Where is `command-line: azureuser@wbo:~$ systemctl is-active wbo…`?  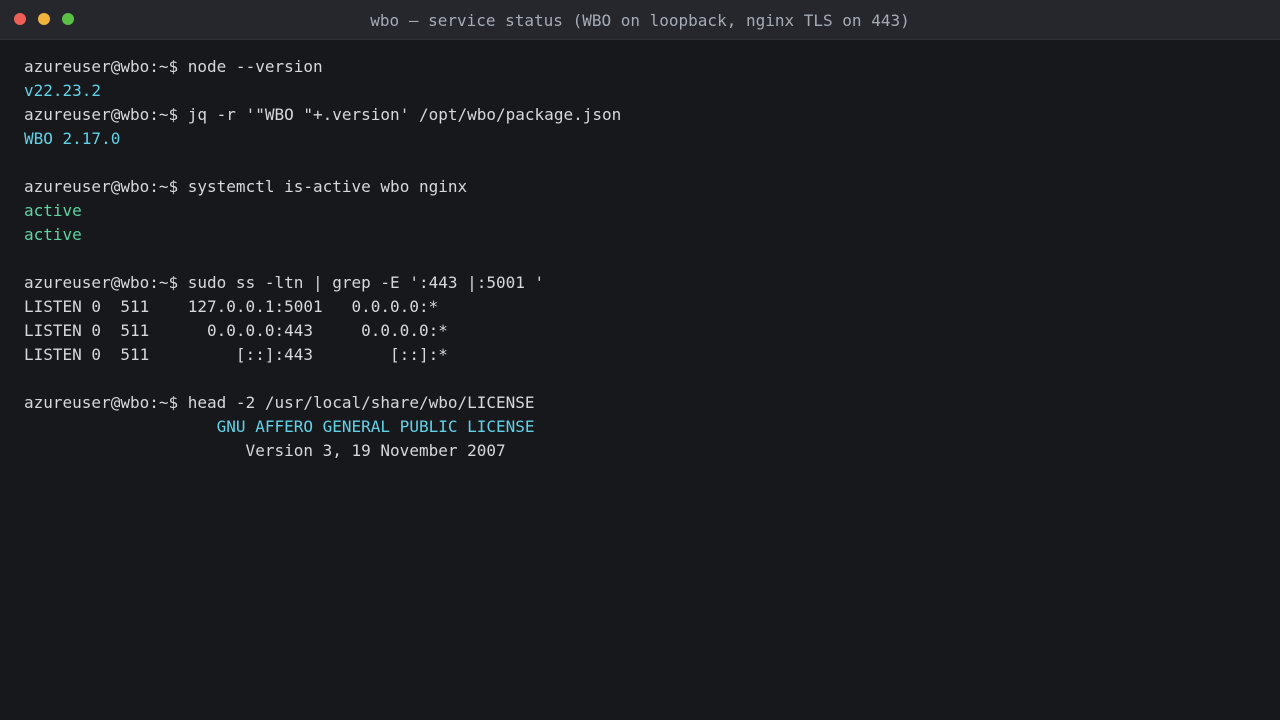 command-line: azureuser@wbo:~$ systemctl is-active wbo… is located at coordinates (640, 187).